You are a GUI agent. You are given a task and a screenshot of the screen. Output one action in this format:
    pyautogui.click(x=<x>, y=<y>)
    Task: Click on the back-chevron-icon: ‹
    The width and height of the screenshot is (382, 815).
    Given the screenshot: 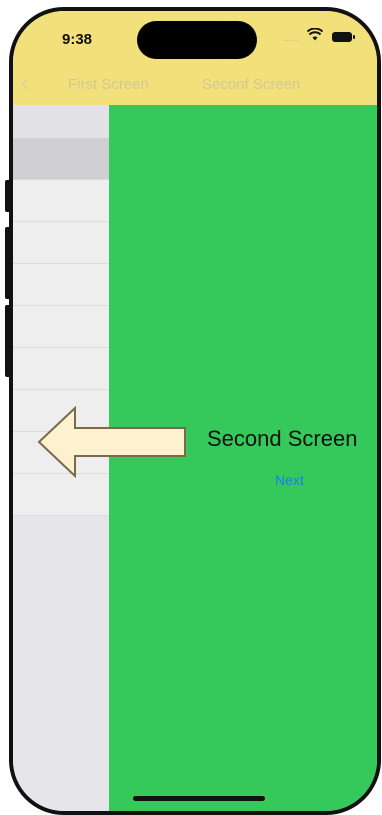 What is the action you would take?
    pyautogui.click(x=29, y=83)
    